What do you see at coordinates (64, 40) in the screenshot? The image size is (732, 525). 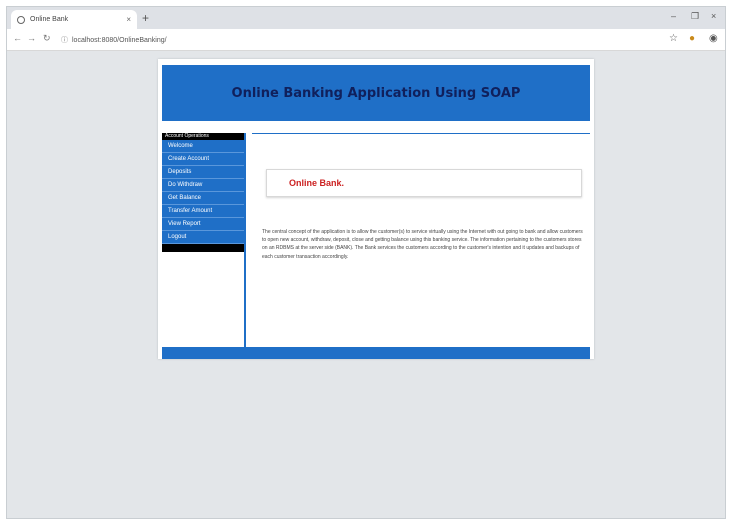 I see `info-icon: ⓘ` at bounding box center [64, 40].